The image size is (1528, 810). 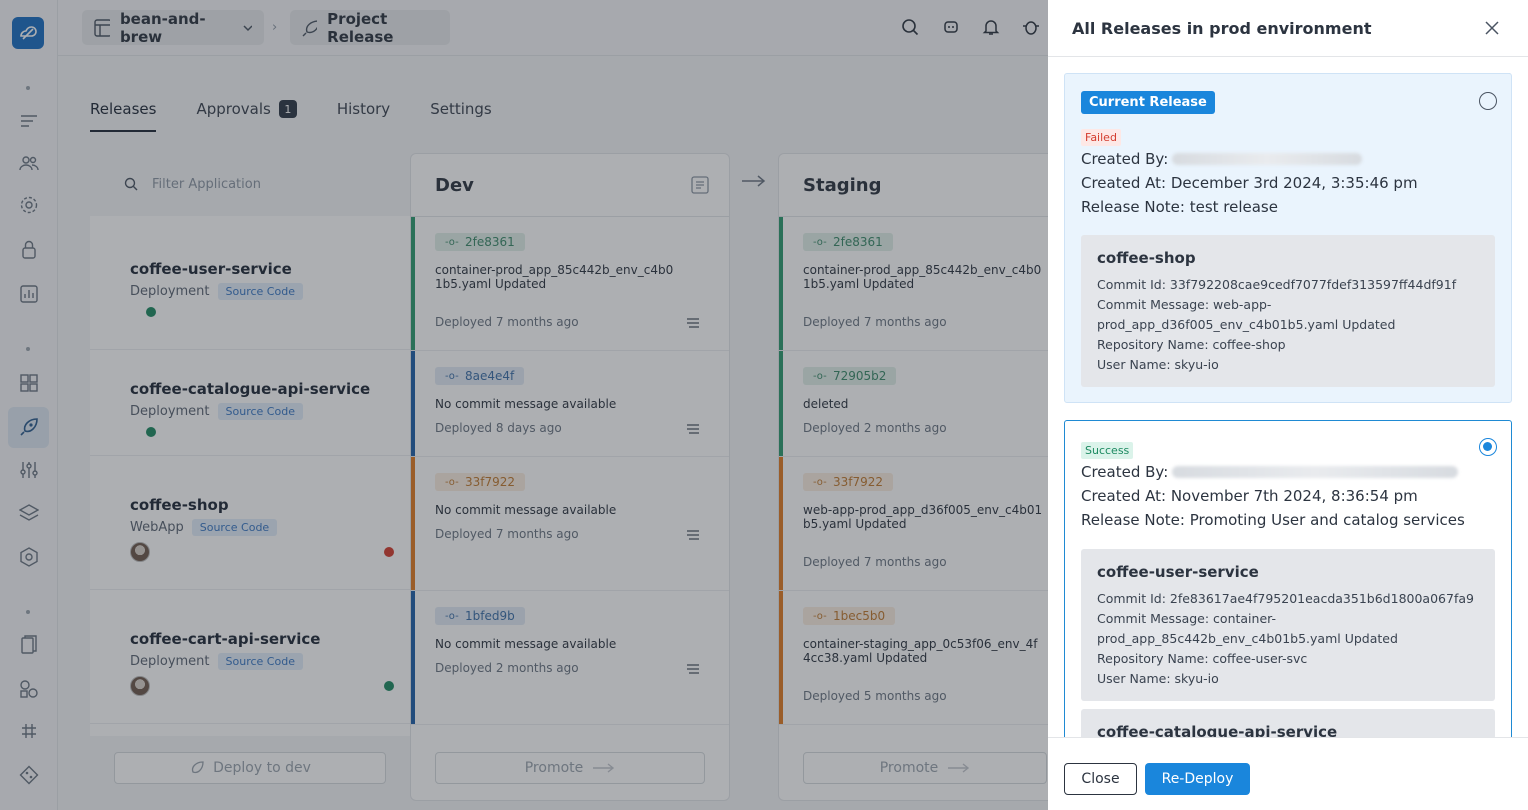 What do you see at coordinates (1217, 730) in the screenshot?
I see `release-app-name: coffee-catalogue-api-service` at bounding box center [1217, 730].